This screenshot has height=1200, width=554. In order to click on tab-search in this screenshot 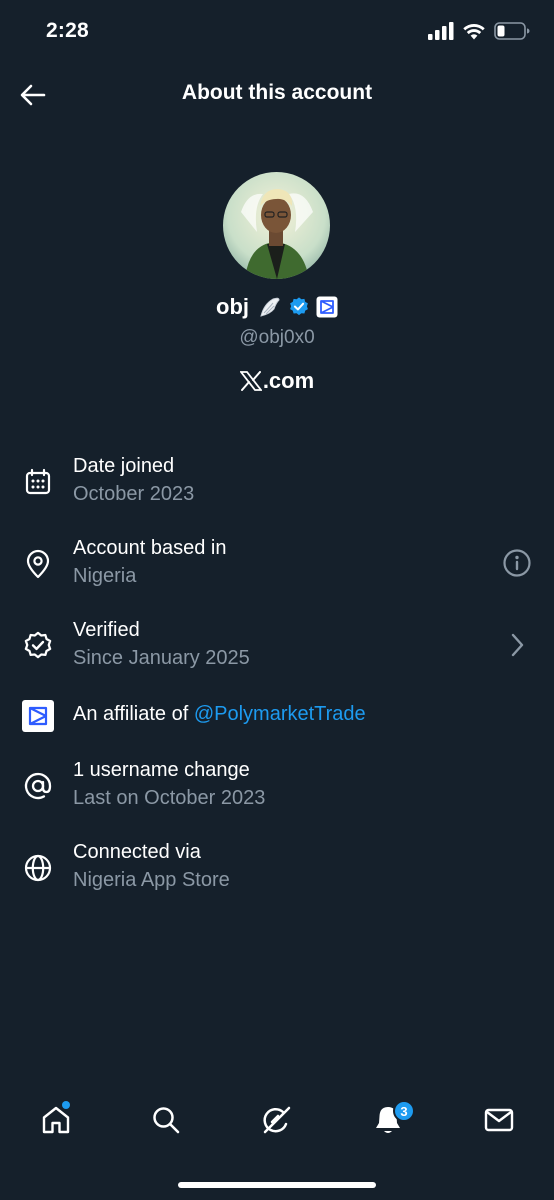, I will do `click(166, 1120)`.